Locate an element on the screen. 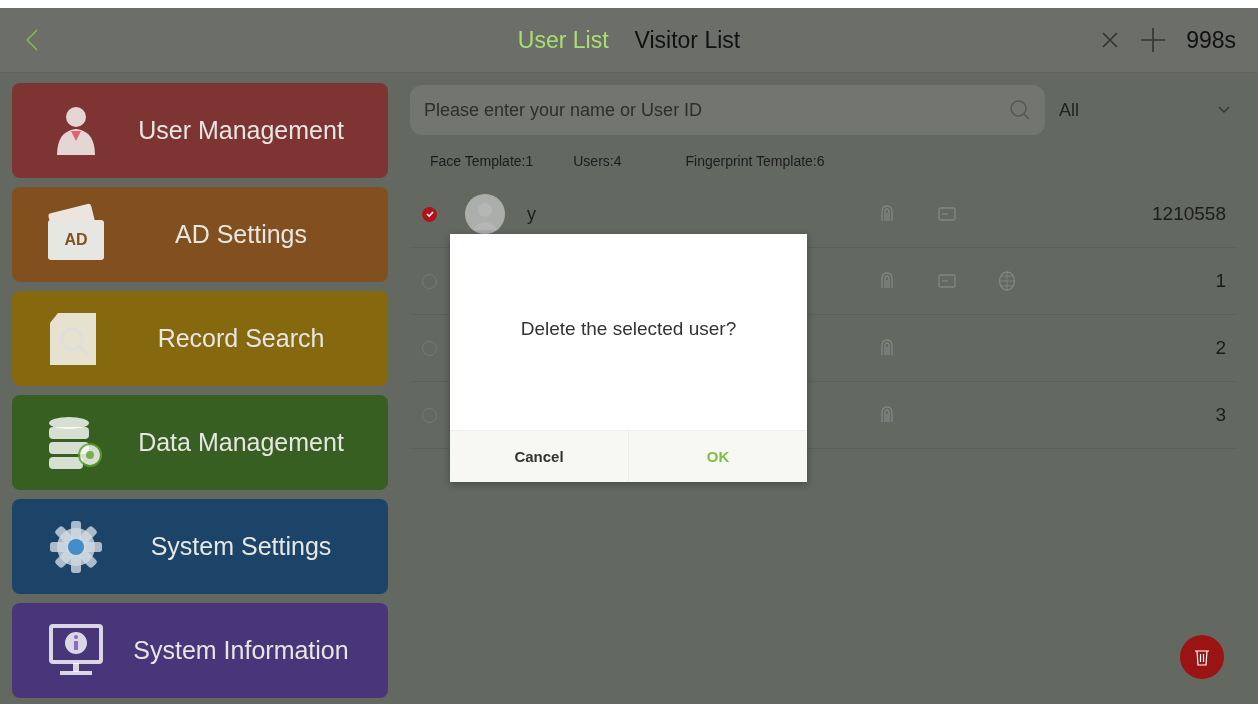  delete-button is located at coordinates (1202, 657).